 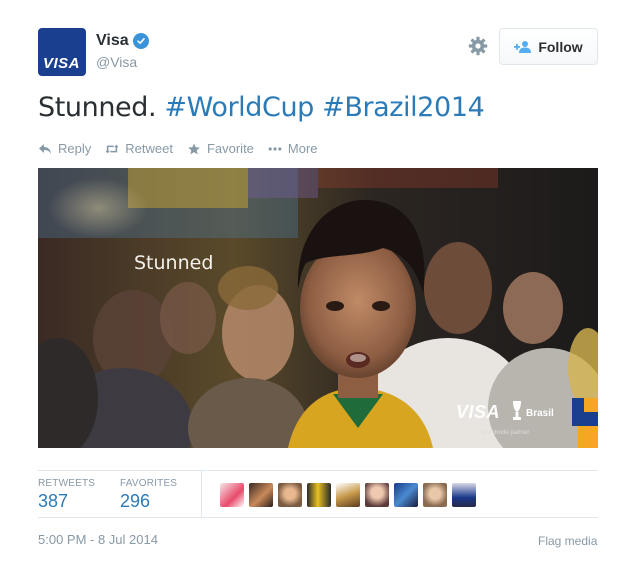 I want to click on media-cup-label: Brasil, so click(x=540, y=413).